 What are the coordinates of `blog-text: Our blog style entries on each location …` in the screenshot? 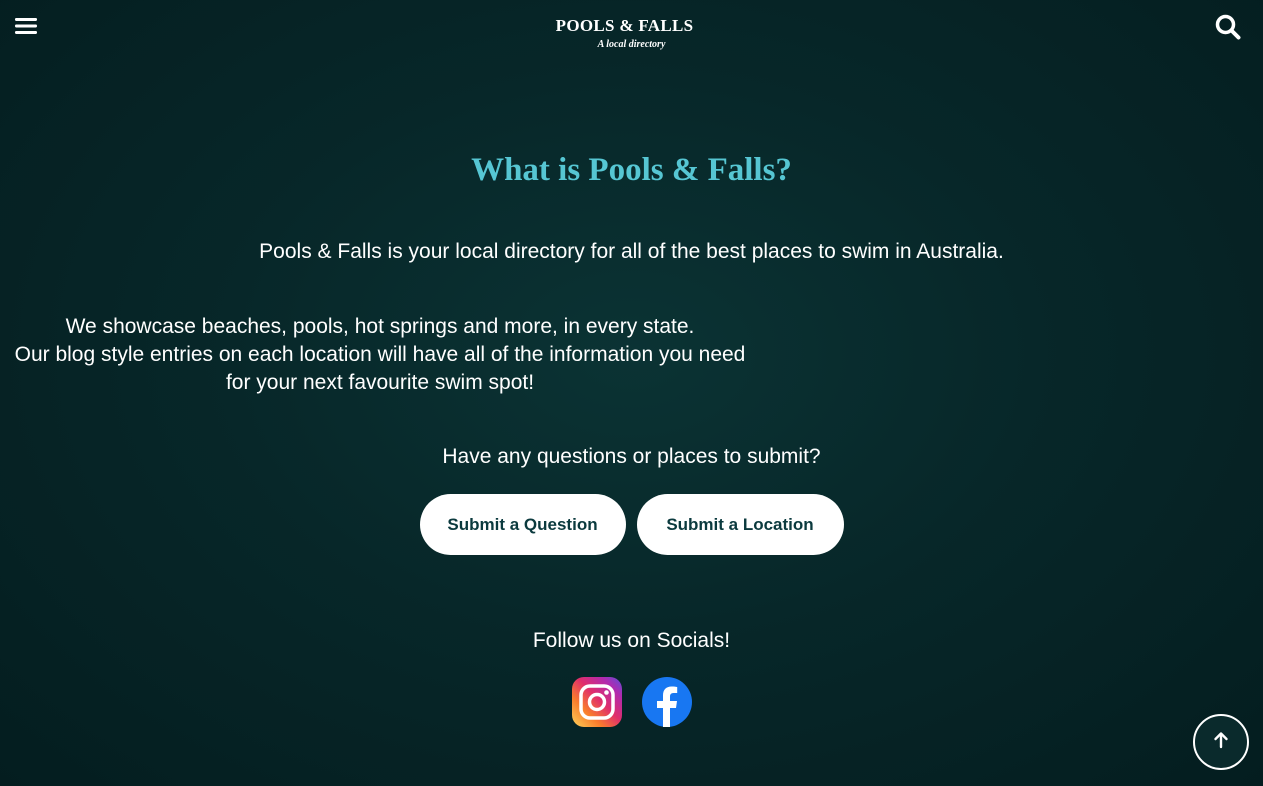 It's located at (380, 368).